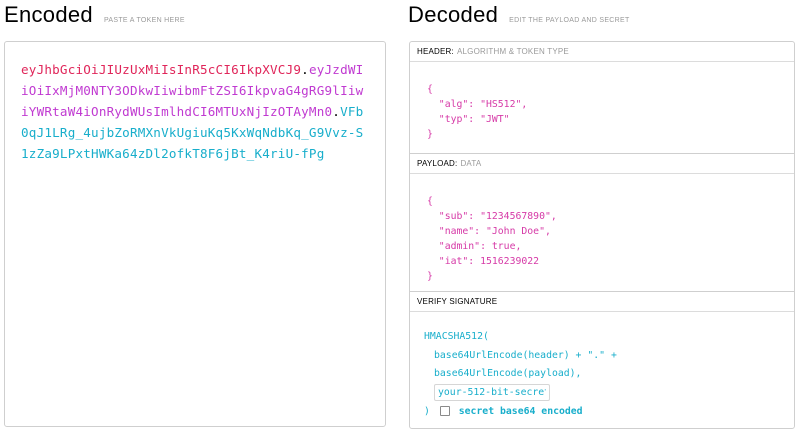  What do you see at coordinates (144, 20) in the screenshot?
I see `encoded-subtitle: PASTE A TOKEN HERE` at bounding box center [144, 20].